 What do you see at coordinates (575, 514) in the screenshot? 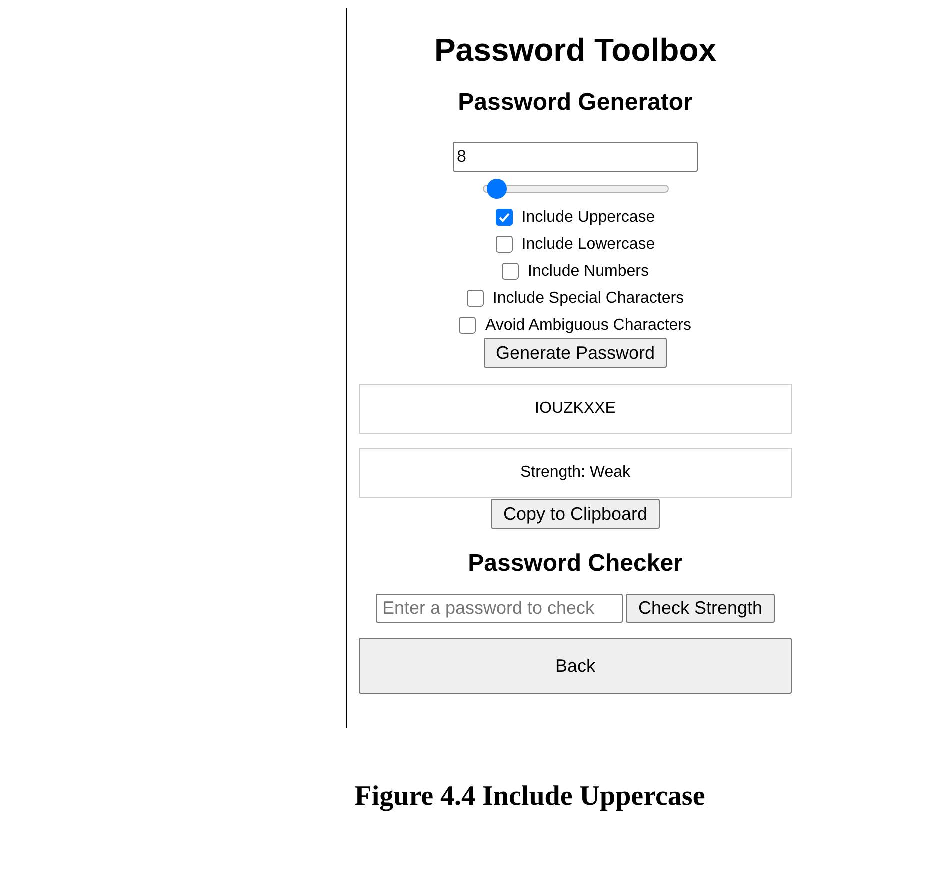
I see `copy-button: Copy to Clipboard` at bounding box center [575, 514].